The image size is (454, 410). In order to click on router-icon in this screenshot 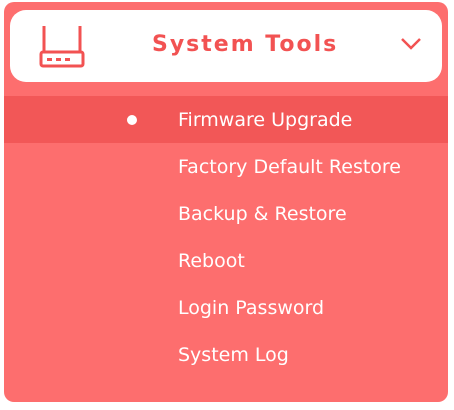, I will do `click(62, 47)`.